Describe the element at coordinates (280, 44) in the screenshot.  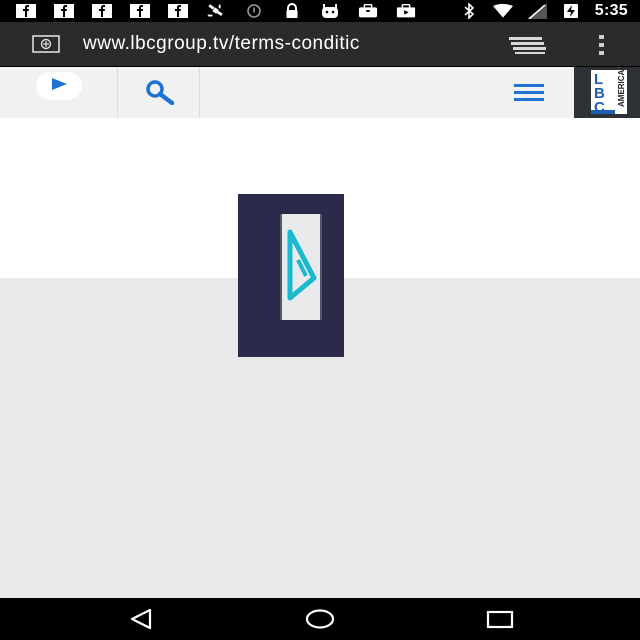
I see `url-field: www.lbcgroup.tv/terms-conditic` at that location.